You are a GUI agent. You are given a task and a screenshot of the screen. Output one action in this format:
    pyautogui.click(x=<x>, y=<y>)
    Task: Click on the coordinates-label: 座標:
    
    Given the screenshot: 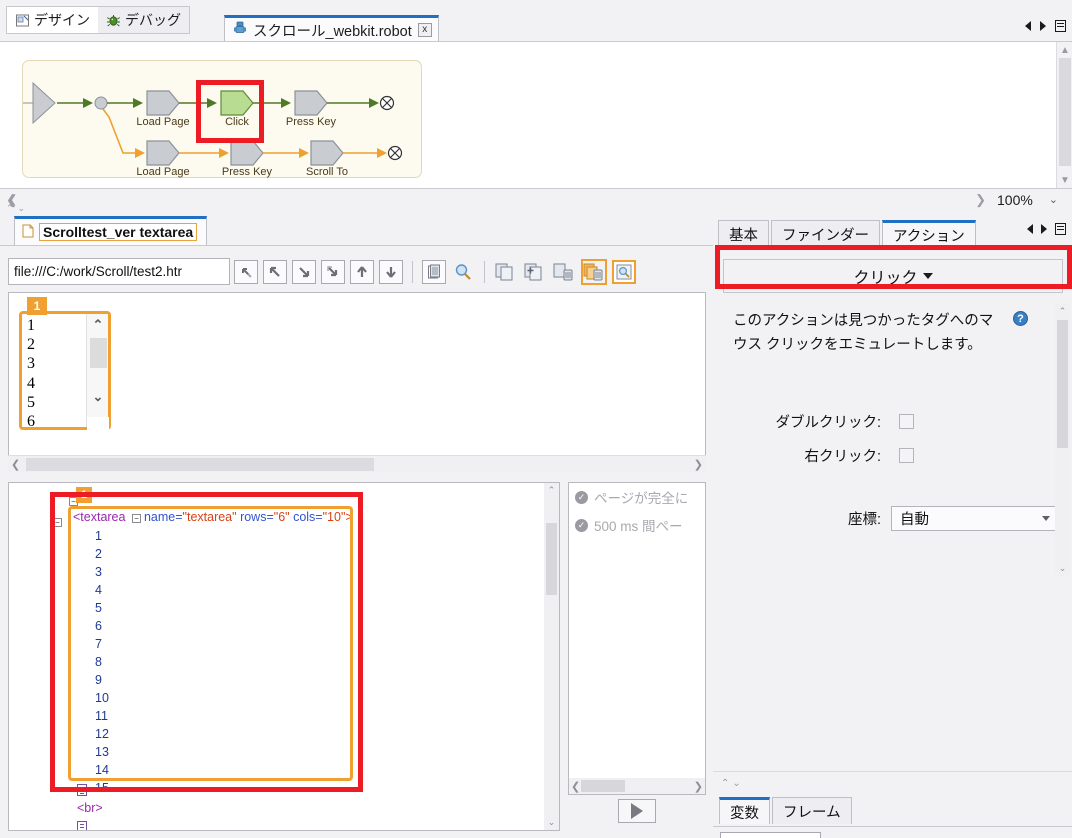 What is the action you would take?
    pyautogui.click(x=864, y=520)
    